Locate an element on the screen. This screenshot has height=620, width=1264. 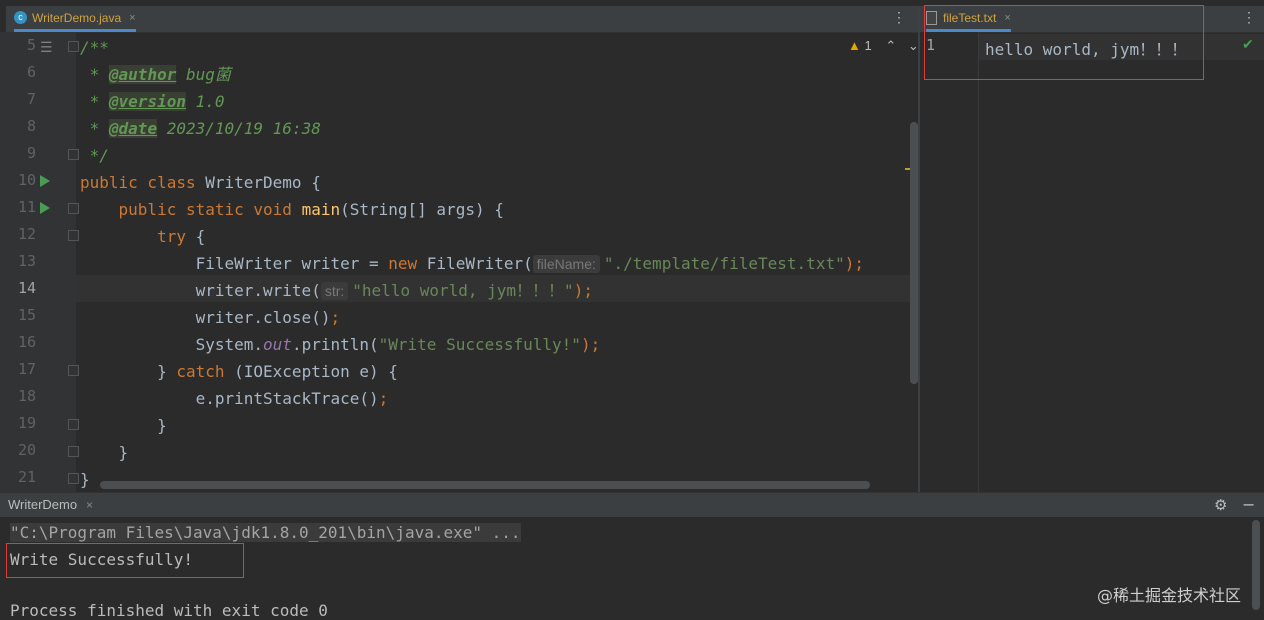
highlight-box-file-content is located at coordinates (1064, 42).